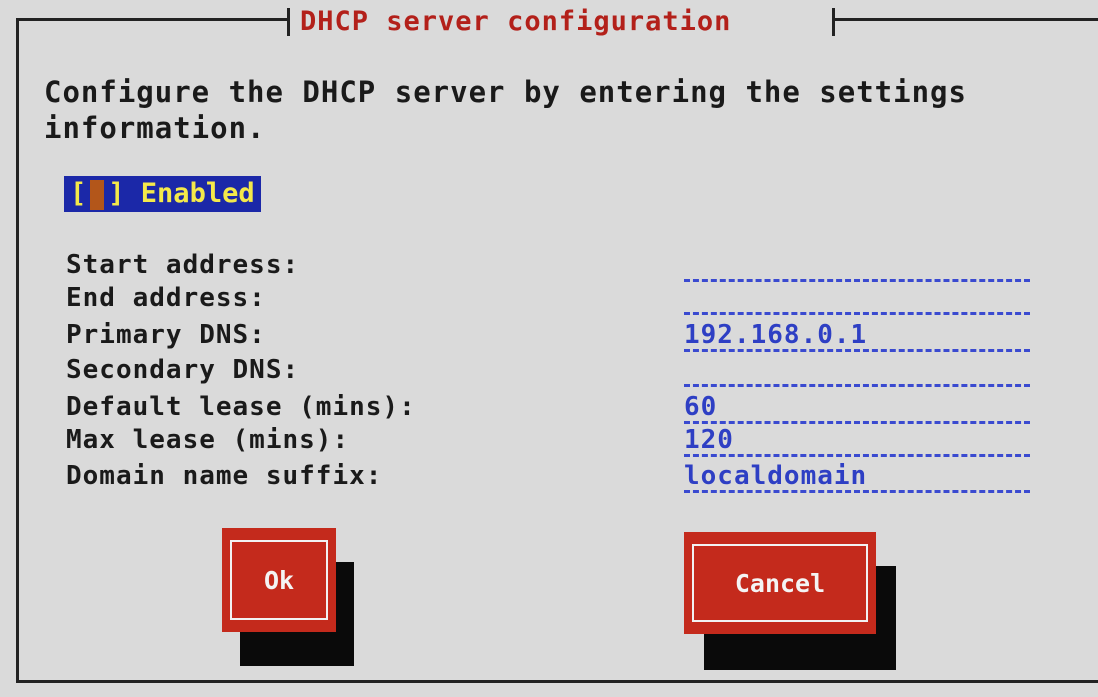 This screenshot has height=697, width=1098. What do you see at coordinates (556, 440) in the screenshot?
I see `max-lease-row: Max lease (mins): 120` at bounding box center [556, 440].